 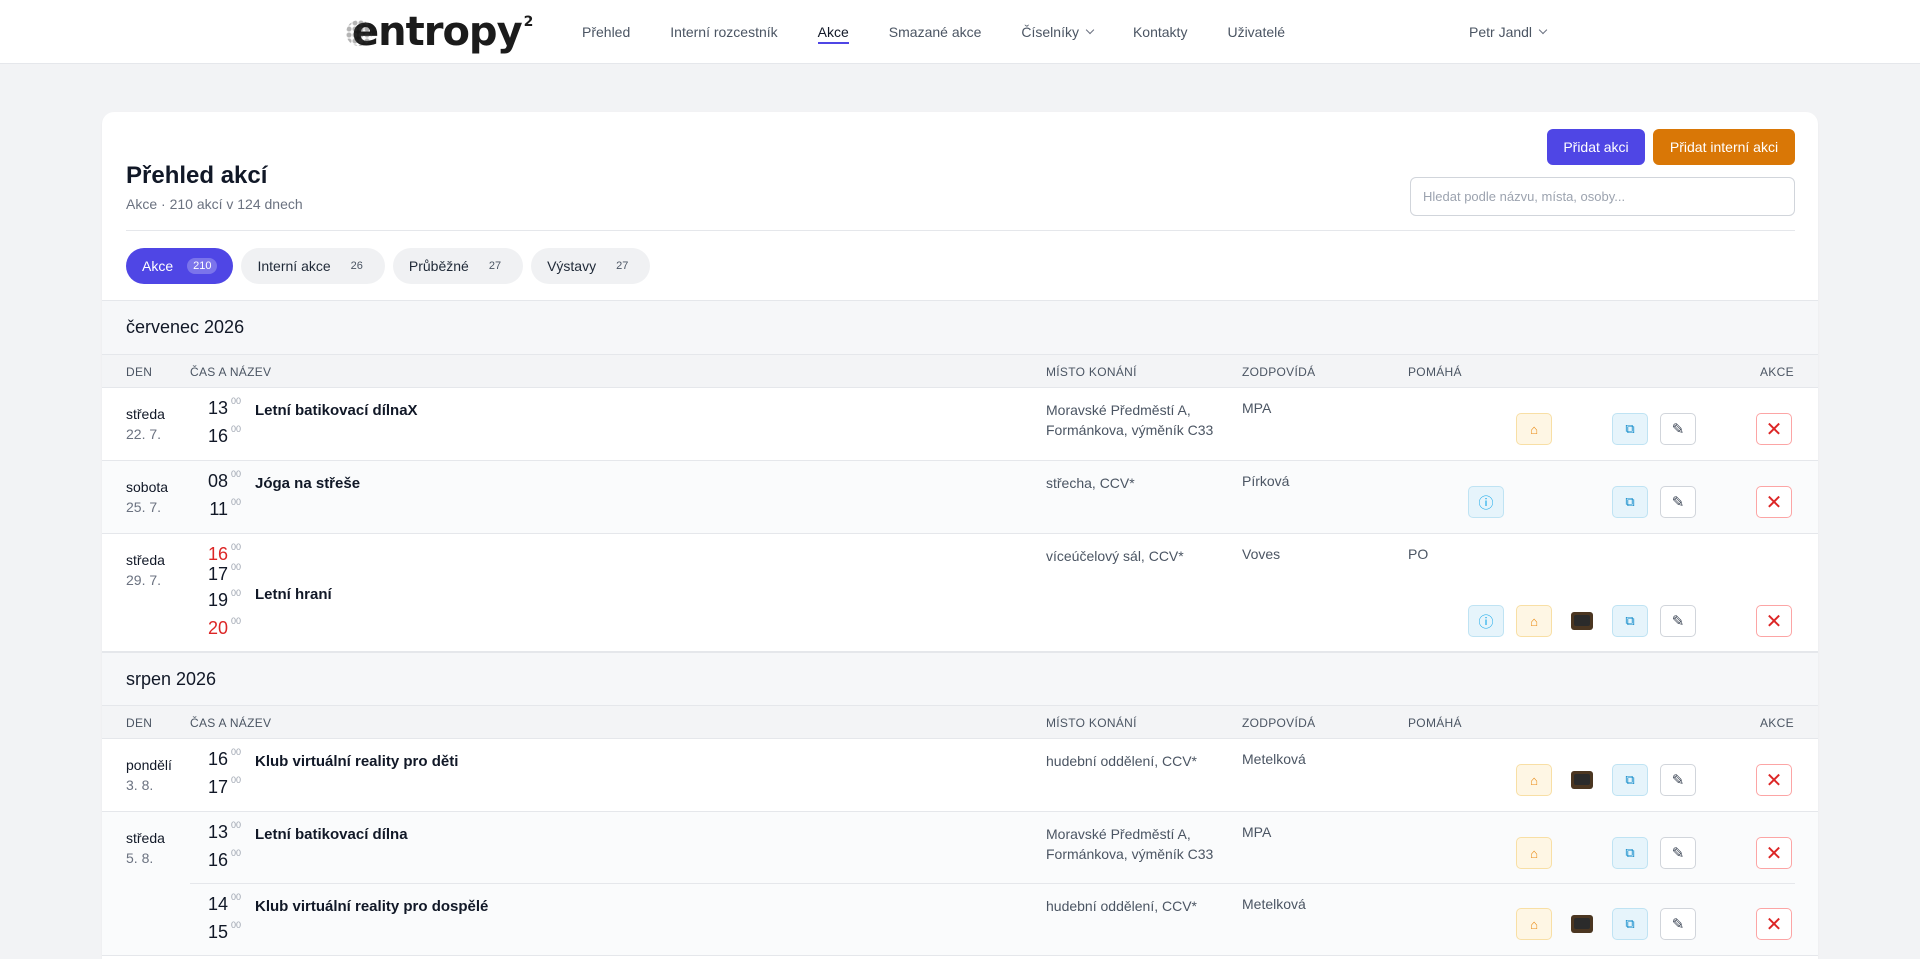 What do you see at coordinates (158, 266) in the screenshot?
I see `tab-label: Akce` at bounding box center [158, 266].